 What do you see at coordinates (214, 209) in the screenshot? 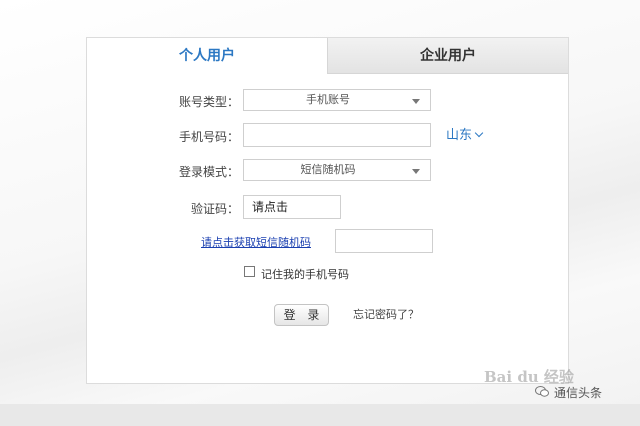
I see `captcha-label: 验证码：` at bounding box center [214, 209].